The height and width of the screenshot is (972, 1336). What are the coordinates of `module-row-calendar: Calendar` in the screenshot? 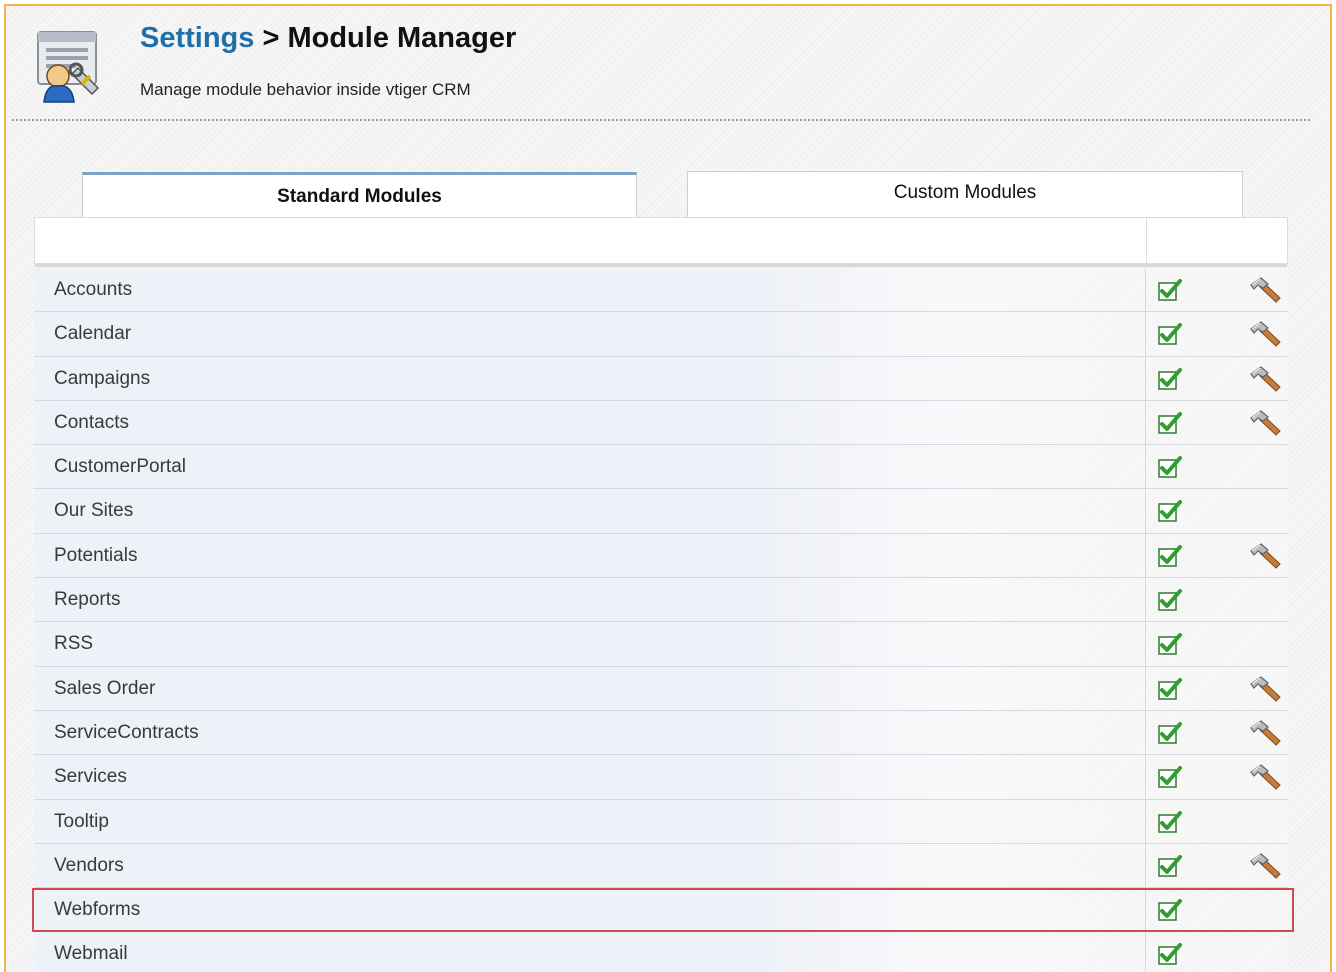 It's located at (661, 334).